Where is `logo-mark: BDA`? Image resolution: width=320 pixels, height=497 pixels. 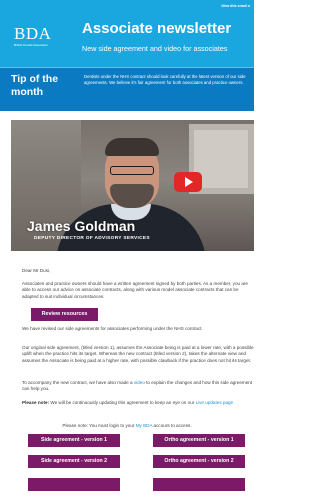 logo-mark: BDA is located at coordinates (33, 33).